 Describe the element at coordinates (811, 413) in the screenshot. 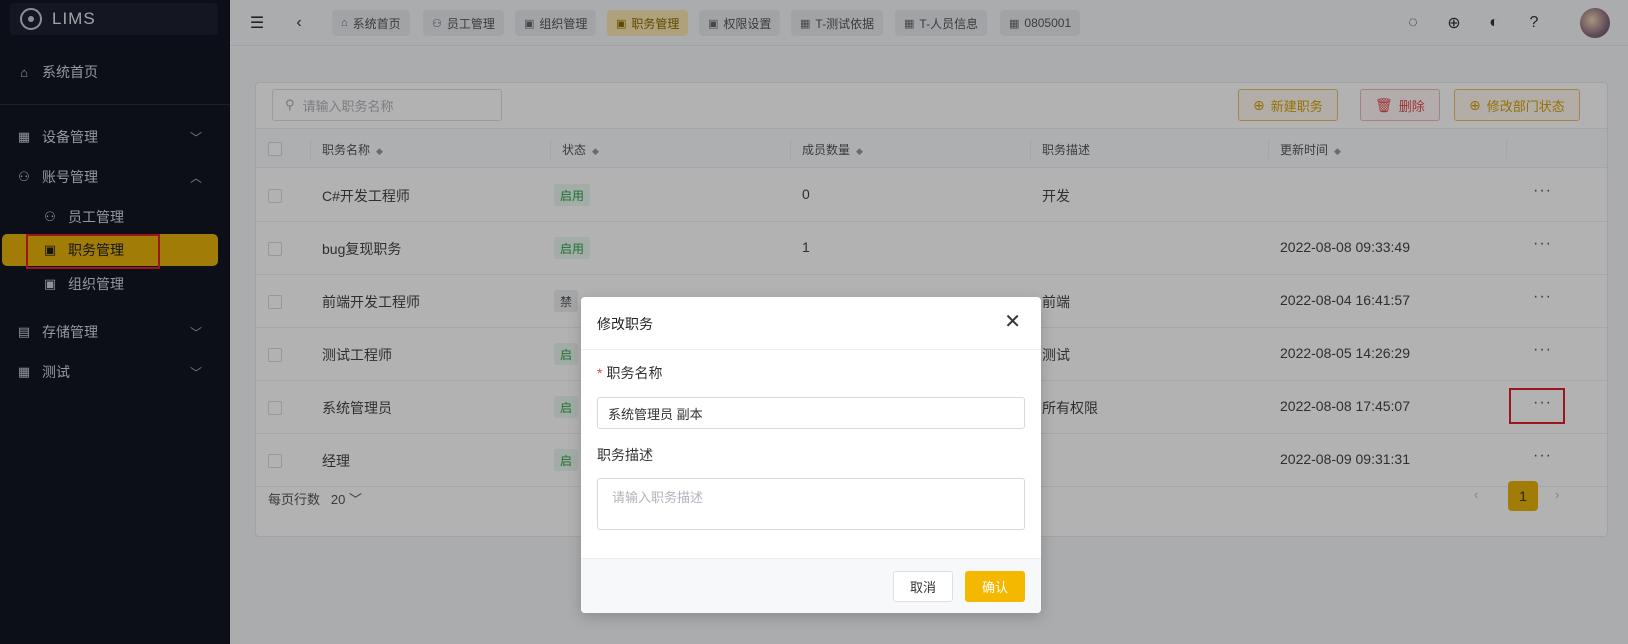

I see `position-name-input: 系统管理员 副本` at that location.